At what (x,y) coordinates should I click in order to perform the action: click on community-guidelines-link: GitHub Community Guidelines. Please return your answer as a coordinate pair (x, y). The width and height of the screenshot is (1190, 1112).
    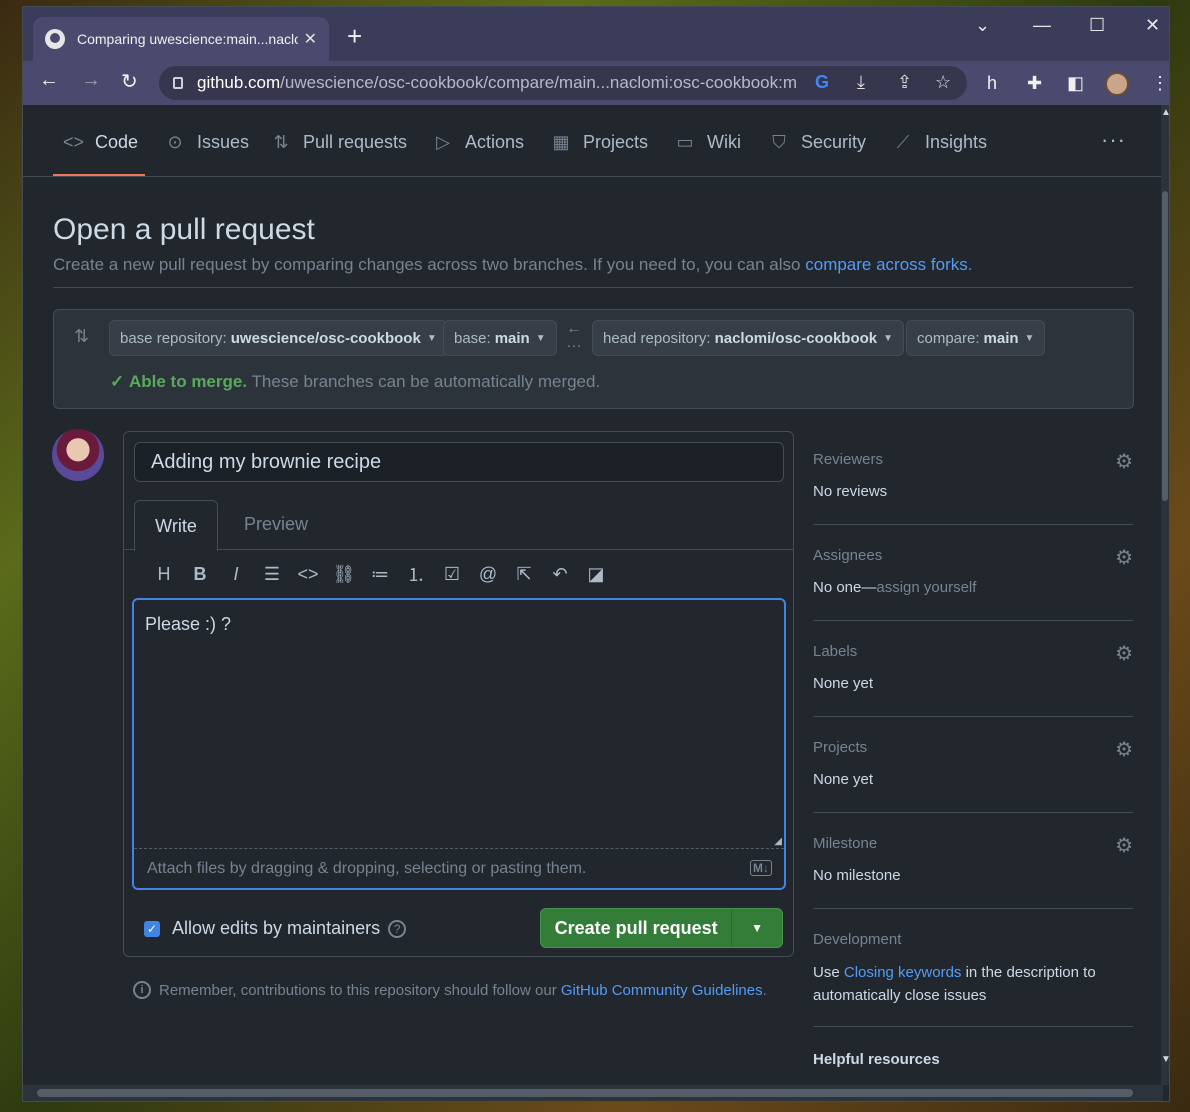
    Looking at the image, I should click on (662, 990).